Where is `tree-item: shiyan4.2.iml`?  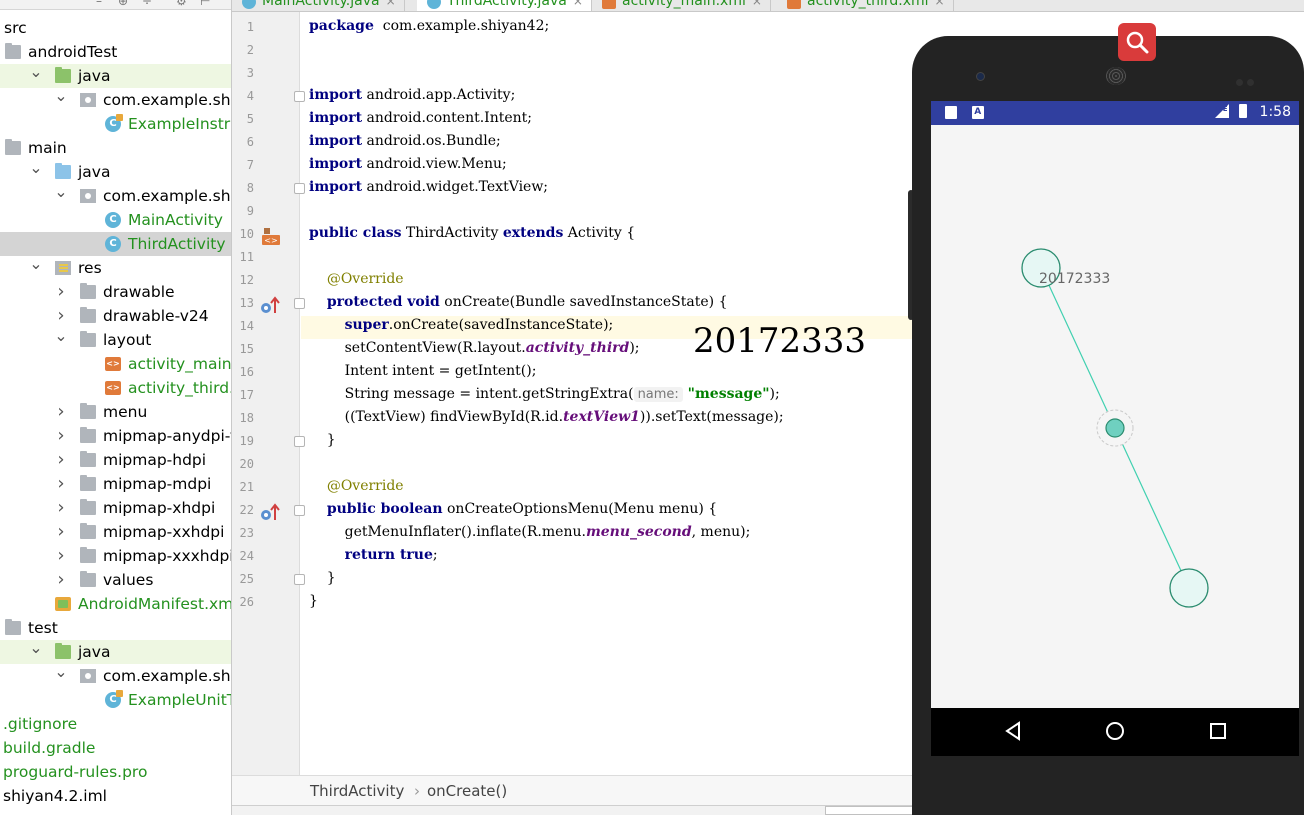 tree-item: shiyan4.2.iml is located at coordinates (115, 796).